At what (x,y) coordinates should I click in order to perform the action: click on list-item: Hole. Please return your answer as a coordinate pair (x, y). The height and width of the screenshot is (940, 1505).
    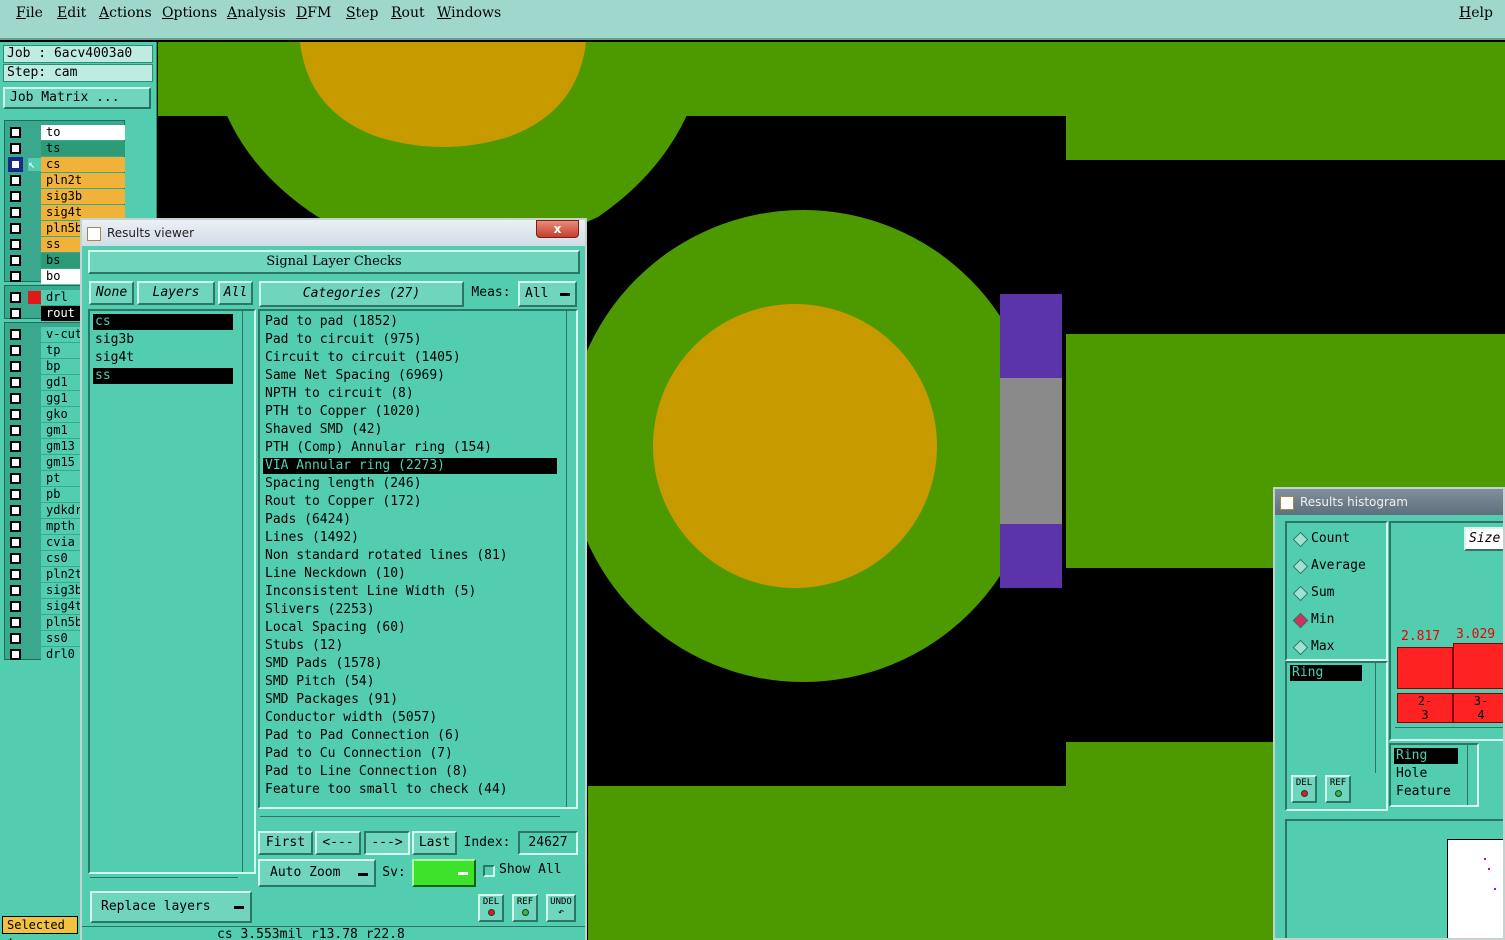
    Looking at the image, I should click on (1411, 774).